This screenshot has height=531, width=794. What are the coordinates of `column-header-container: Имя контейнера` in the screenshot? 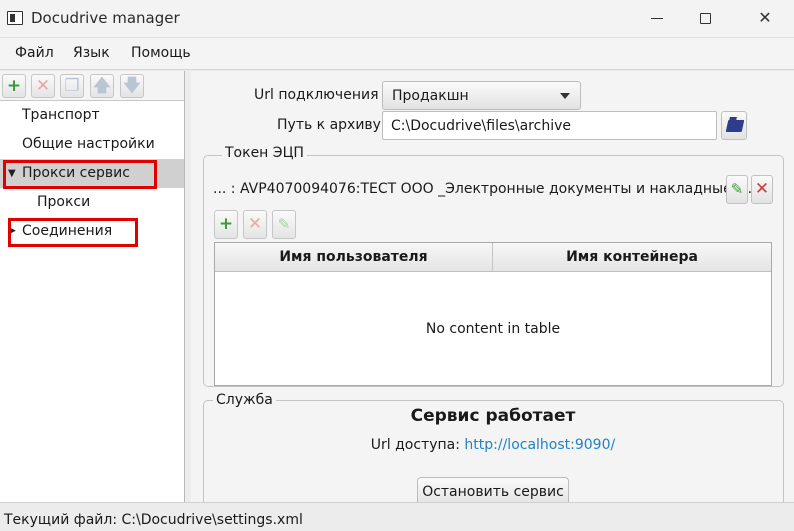 It's located at (632, 257).